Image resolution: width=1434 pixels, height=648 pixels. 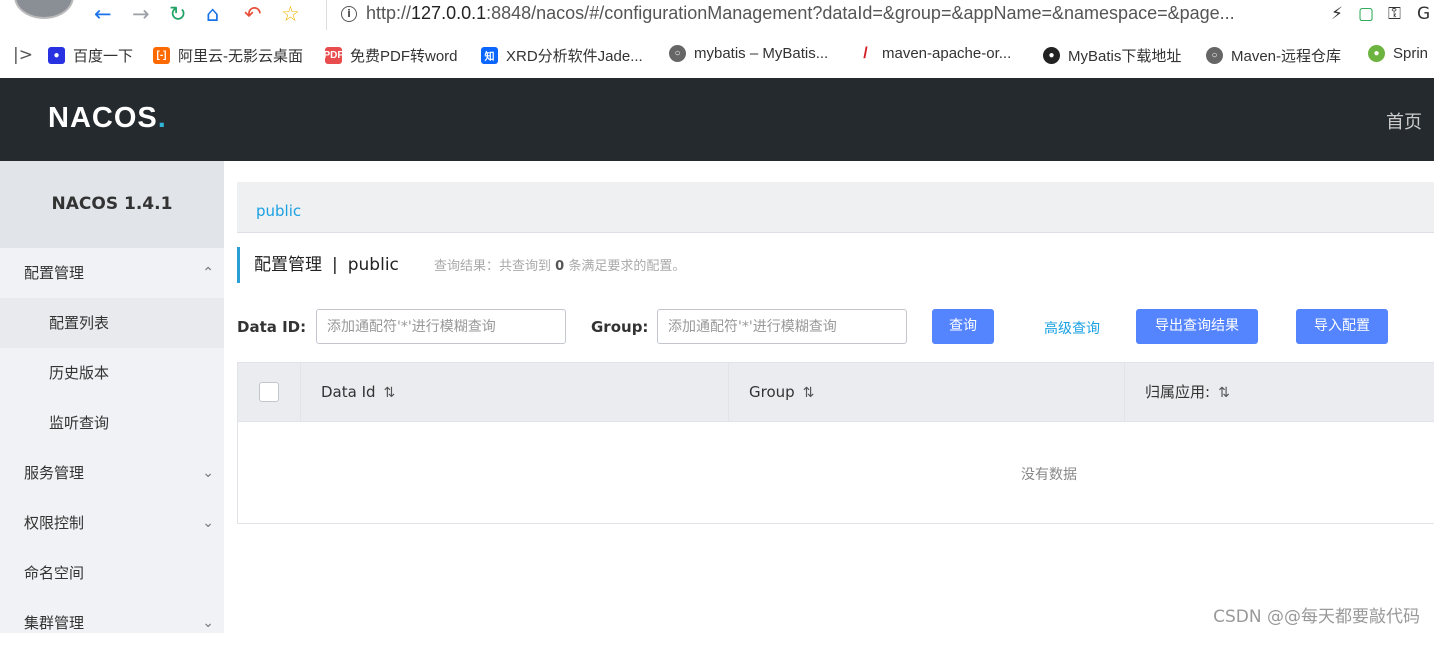 What do you see at coordinates (112, 623) in the screenshot?
I see `sidebar-item-cluster-management: 集群管理 ⌄` at bounding box center [112, 623].